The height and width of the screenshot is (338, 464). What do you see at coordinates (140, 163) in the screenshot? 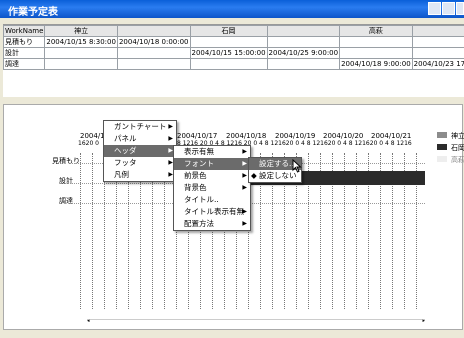
I see `menu-item-footer: フッタ ▶` at bounding box center [140, 163].